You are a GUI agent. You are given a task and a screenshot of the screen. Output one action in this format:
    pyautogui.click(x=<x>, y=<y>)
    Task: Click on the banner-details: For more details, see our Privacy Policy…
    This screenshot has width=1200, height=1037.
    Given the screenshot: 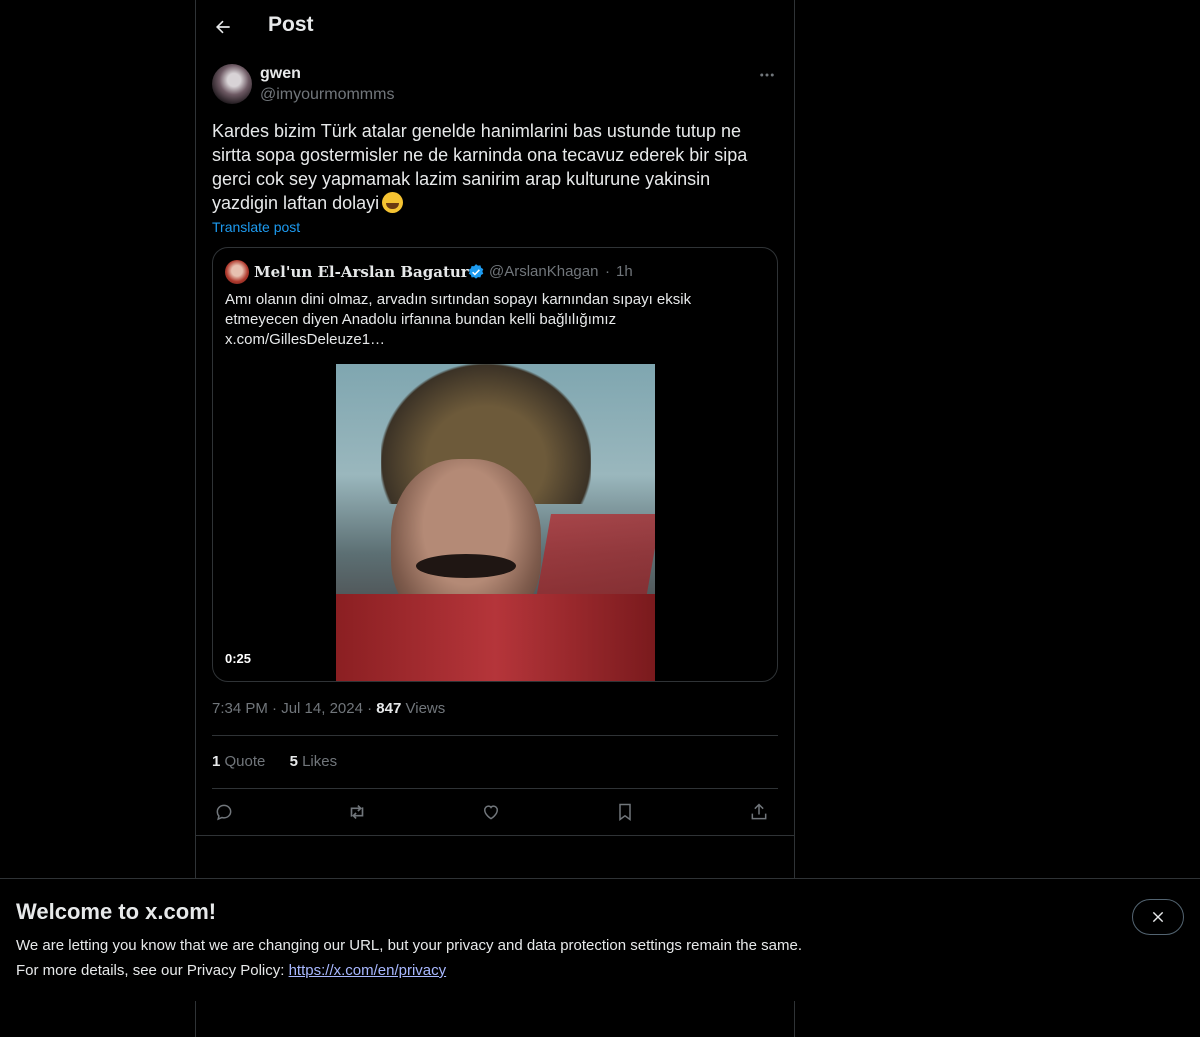 What is the action you would take?
    pyautogui.click(x=231, y=970)
    